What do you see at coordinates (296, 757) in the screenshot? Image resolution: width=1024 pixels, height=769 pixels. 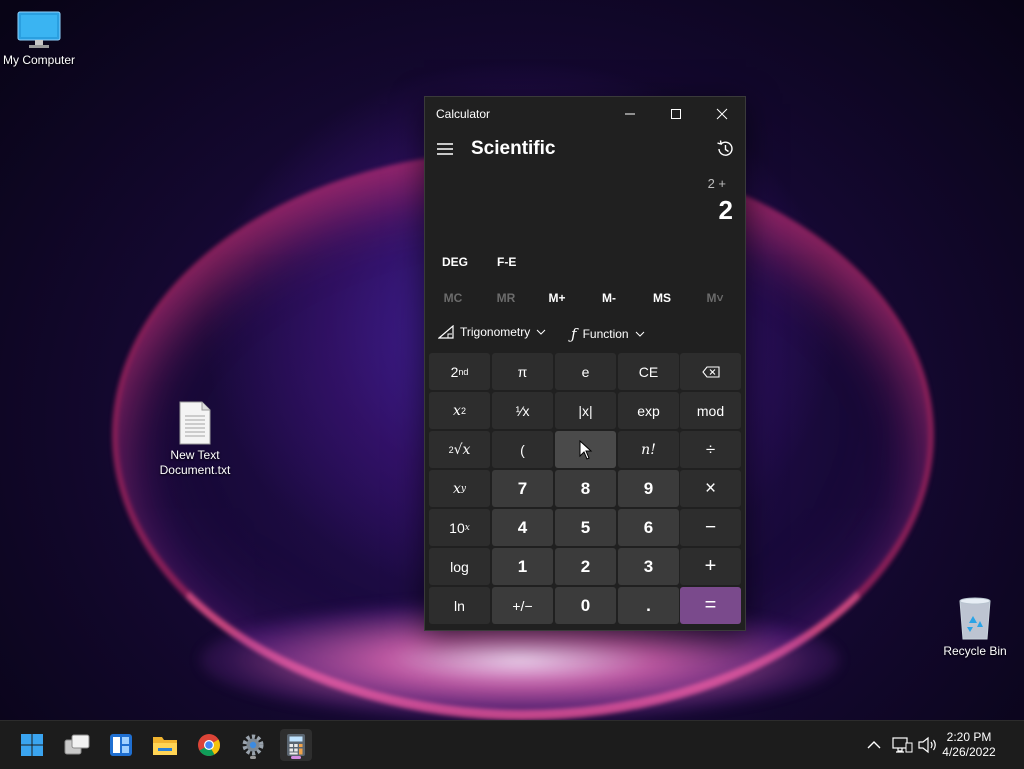 I see `active-indicator` at bounding box center [296, 757].